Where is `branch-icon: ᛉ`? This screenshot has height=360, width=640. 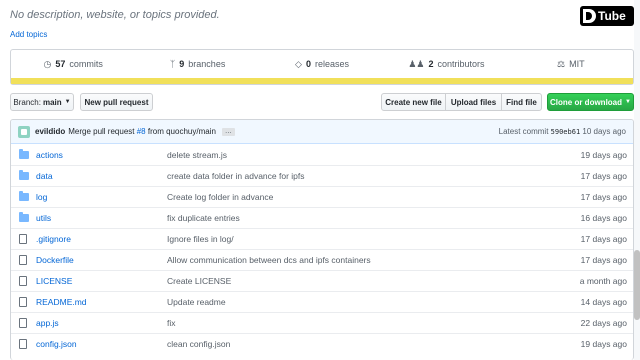
branch-icon: ᛉ is located at coordinates (172, 64).